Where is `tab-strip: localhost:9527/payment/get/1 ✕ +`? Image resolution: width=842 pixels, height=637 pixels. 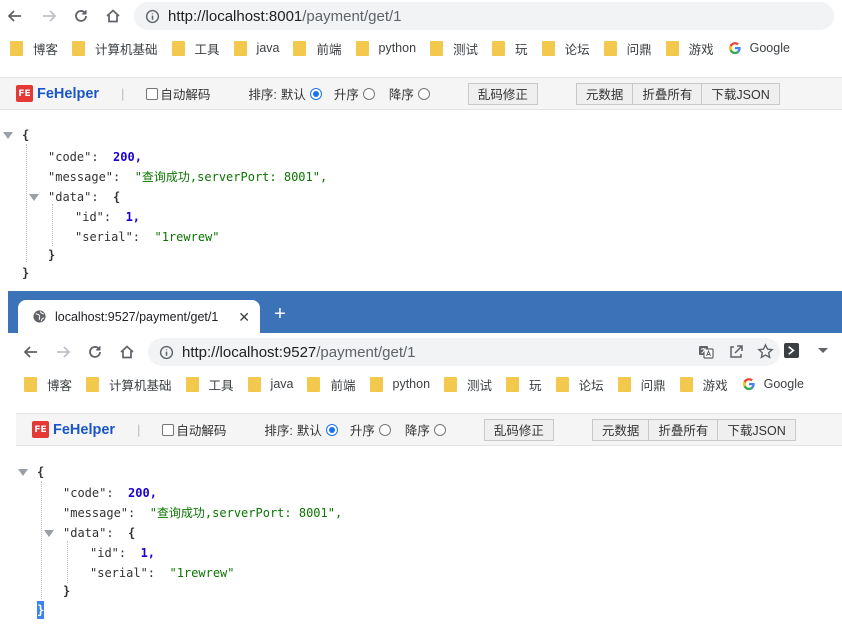 tab-strip: localhost:9527/payment/get/1 ✕ + is located at coordinates (425, 312).